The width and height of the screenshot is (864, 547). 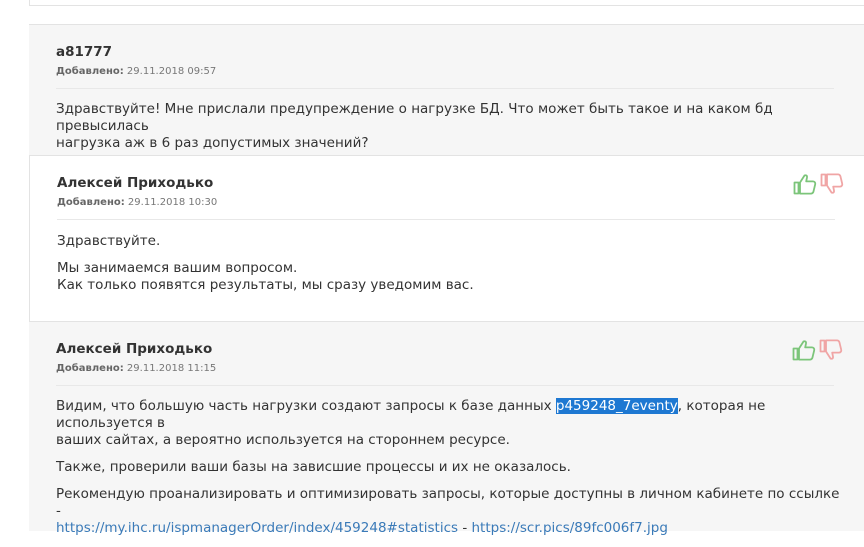 I want to click on message-date: Добавлено: 29.11.2018 09:57, so click(x=136, y=71).